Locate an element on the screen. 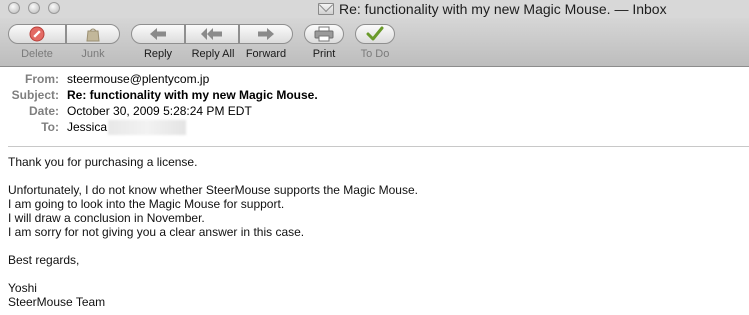  forward-button is located at coordinates (266, 34).